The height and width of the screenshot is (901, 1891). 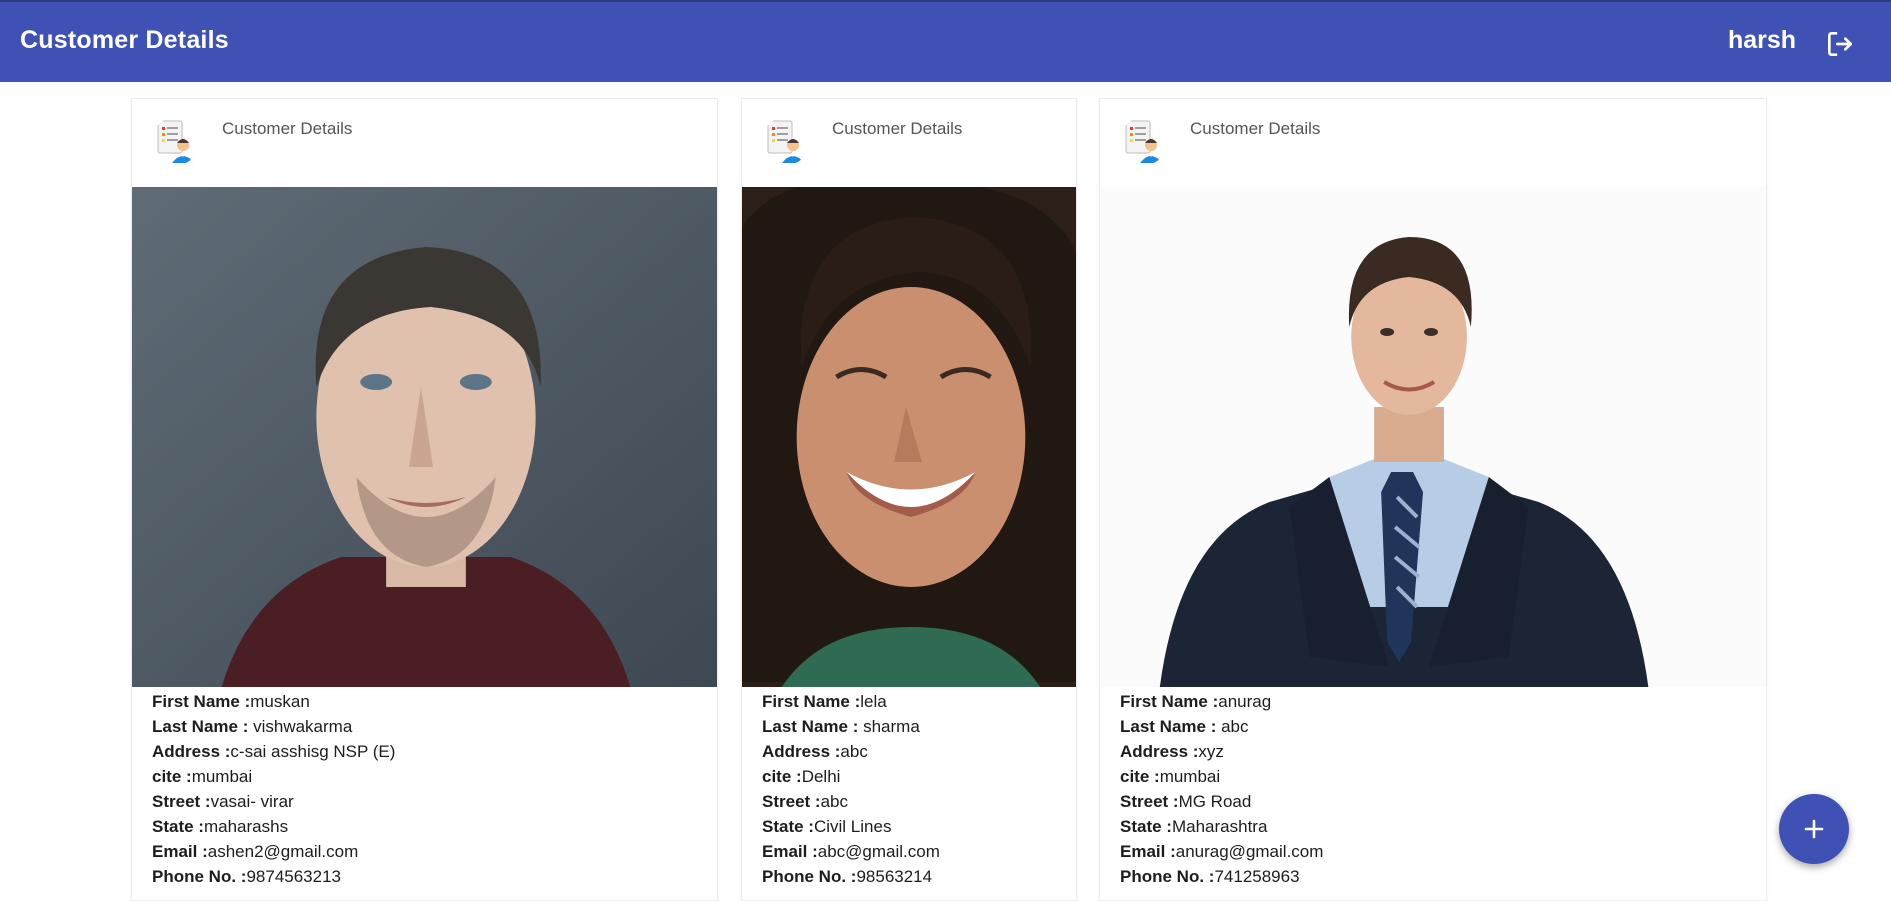 I want to click on phone-row: Phone No. :9874563213, so click(x=273, y=876).